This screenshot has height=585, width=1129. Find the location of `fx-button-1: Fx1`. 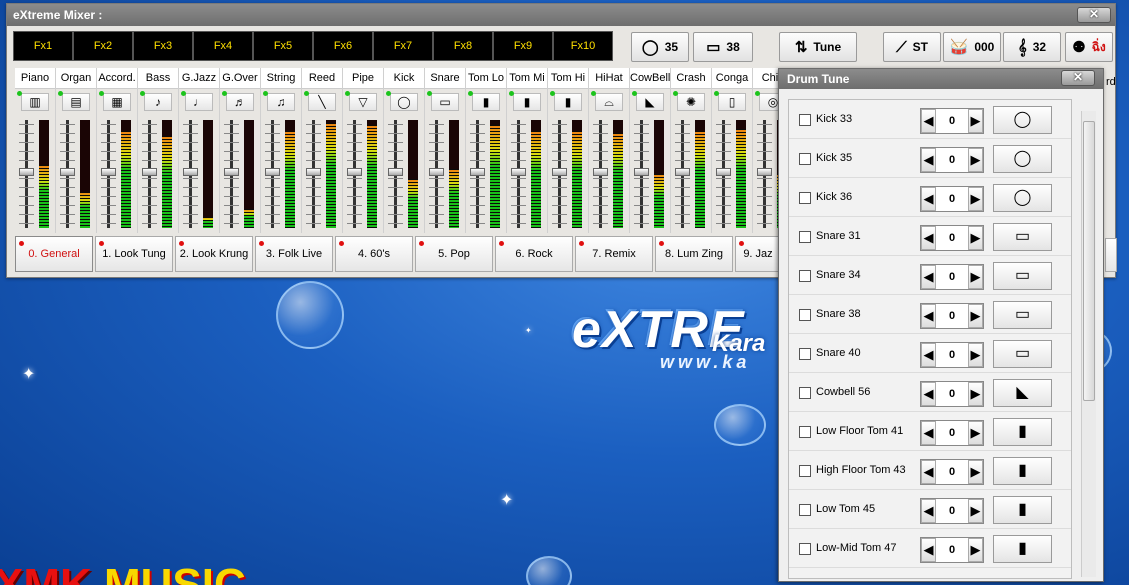

fx-button-1: Fx1 is located at coordinates (43, 46).